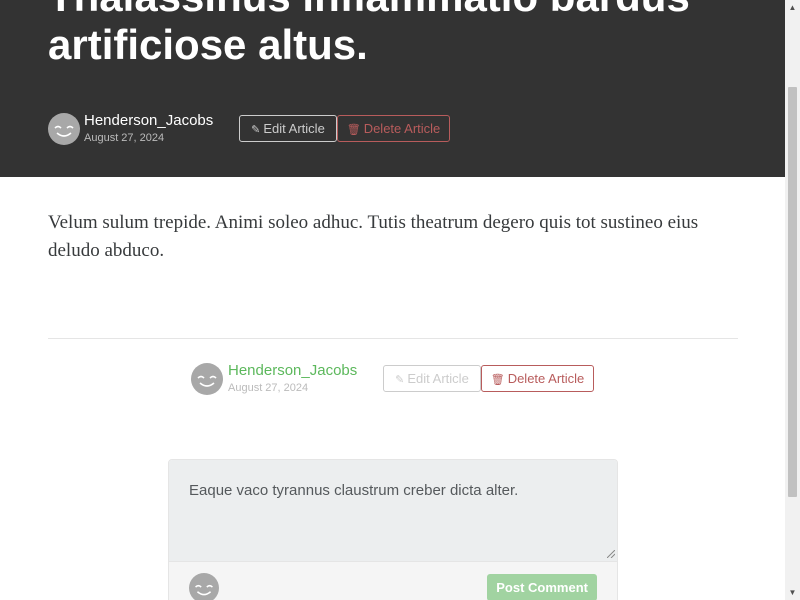  What do you see at coordinates (542, 587) in the screenshot?
I see `post-comment-button: Post Comment` at bounding box center [542, 587].